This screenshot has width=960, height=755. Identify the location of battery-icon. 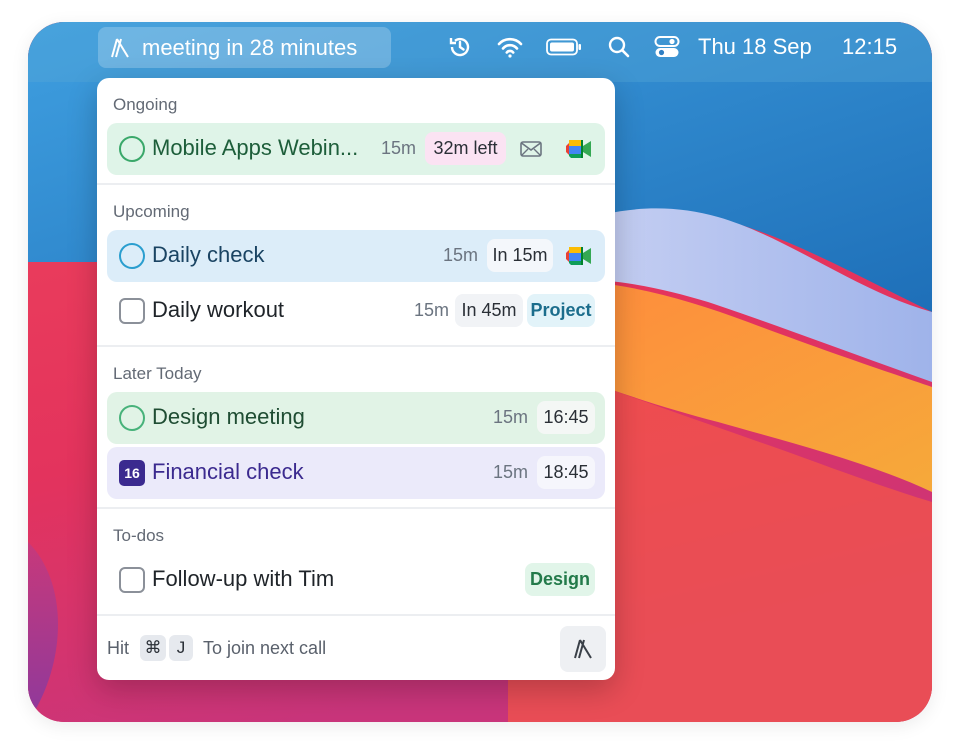
(564, 47).